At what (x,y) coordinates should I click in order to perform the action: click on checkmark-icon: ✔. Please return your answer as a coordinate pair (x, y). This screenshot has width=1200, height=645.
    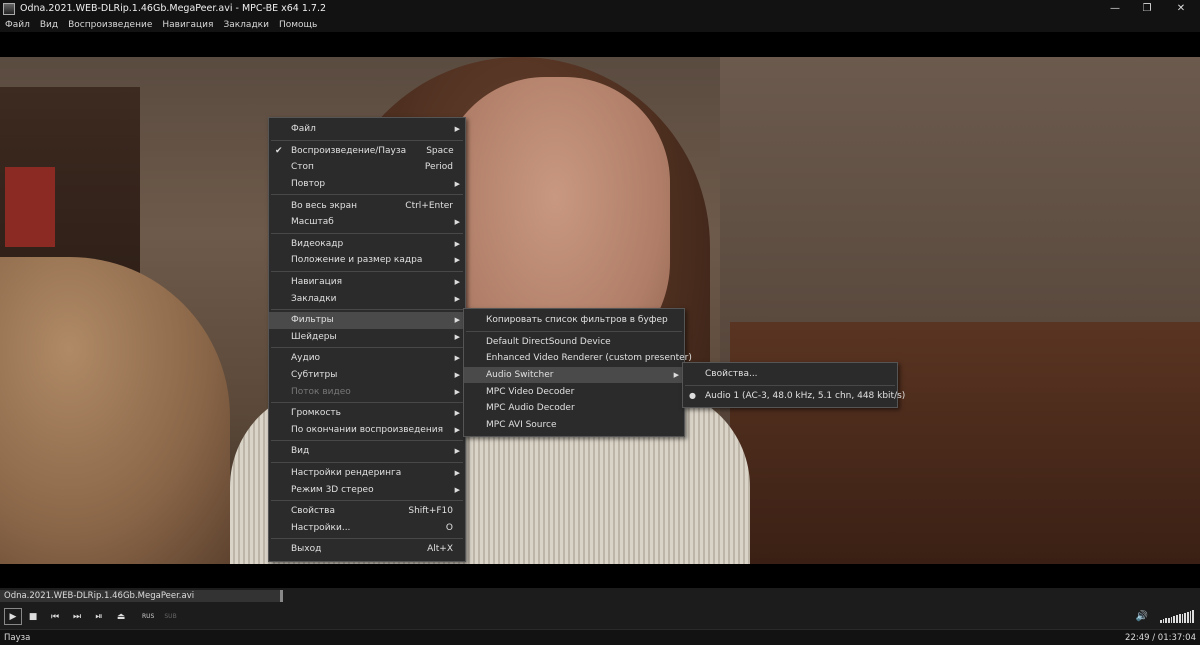
    Looking at the image, I should click on (279, 150).